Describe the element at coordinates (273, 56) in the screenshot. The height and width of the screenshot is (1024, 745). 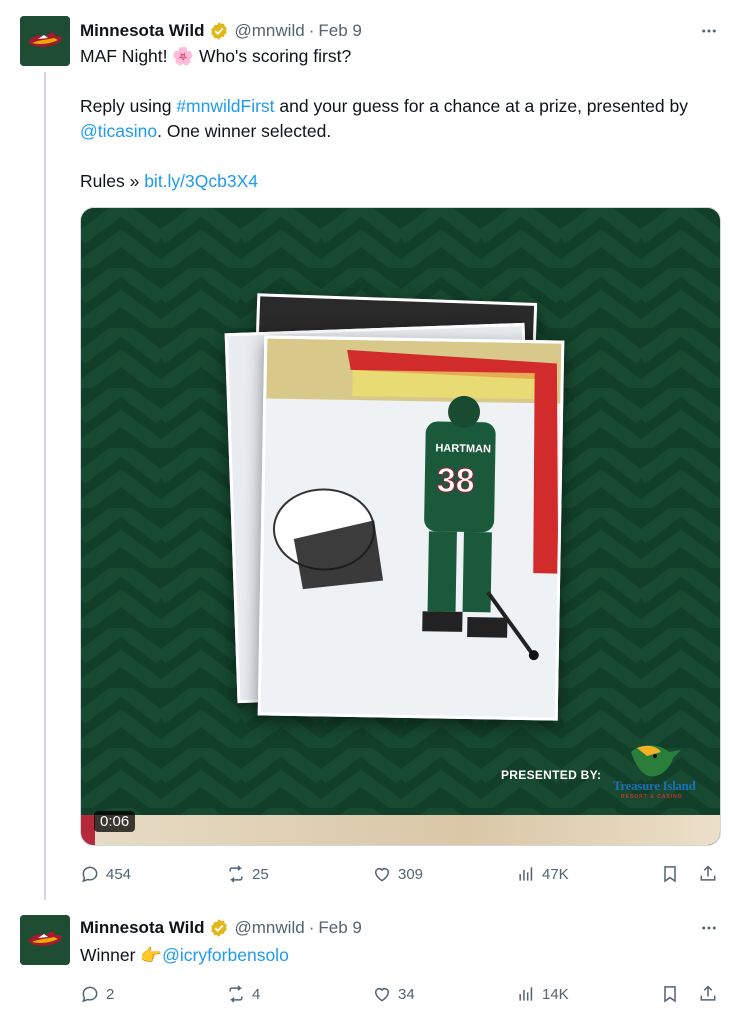
I see `text-segment: Who's scoring first?` at that location.